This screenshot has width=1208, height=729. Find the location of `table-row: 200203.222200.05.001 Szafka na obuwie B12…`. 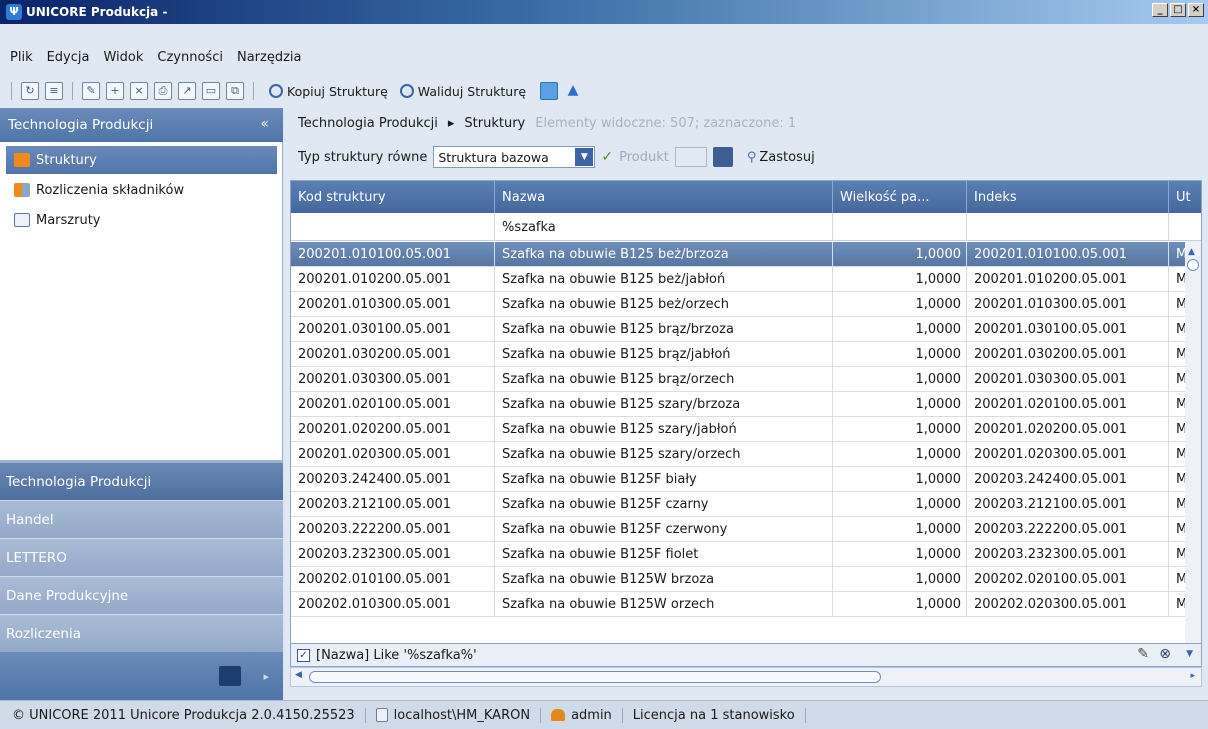

table-row: 200203.222200.05.001 Szafka na obuwie B12… is located at coordinates (746, 529).